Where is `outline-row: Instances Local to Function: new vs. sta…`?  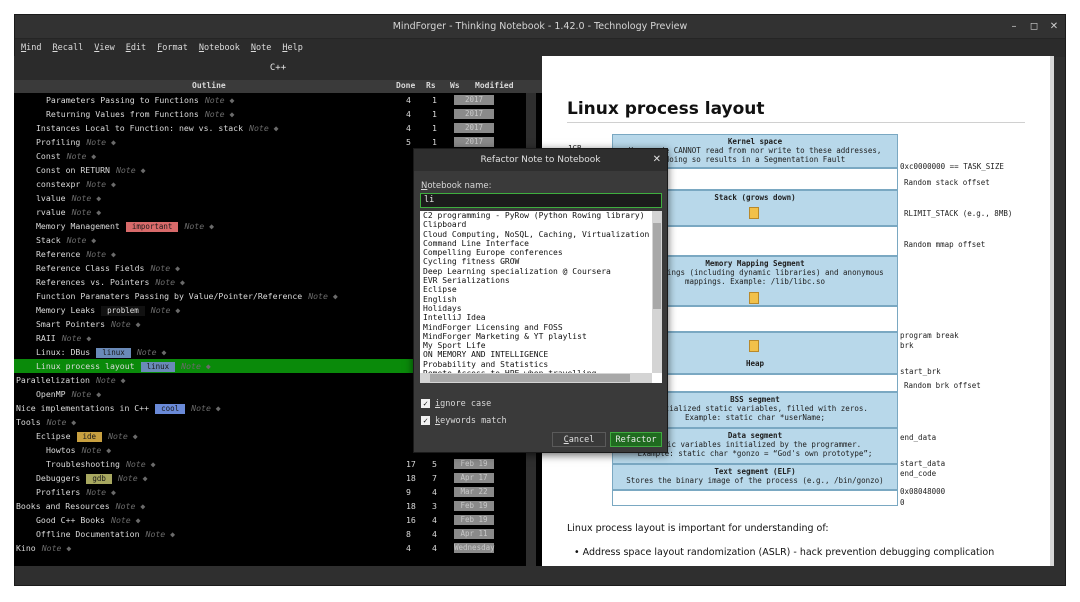 outline-row: Instances Local to Function: new vs. sta… is located at coordinates (270, 128).